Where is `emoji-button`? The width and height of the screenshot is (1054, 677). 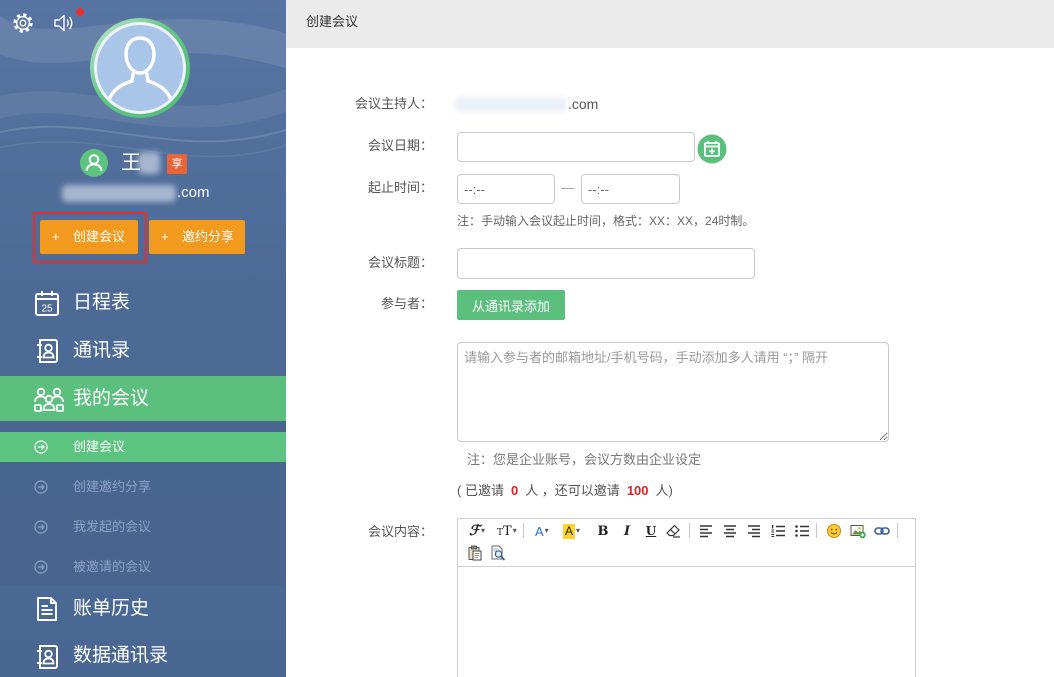
emoji-button is located at coordinates (834, 531).